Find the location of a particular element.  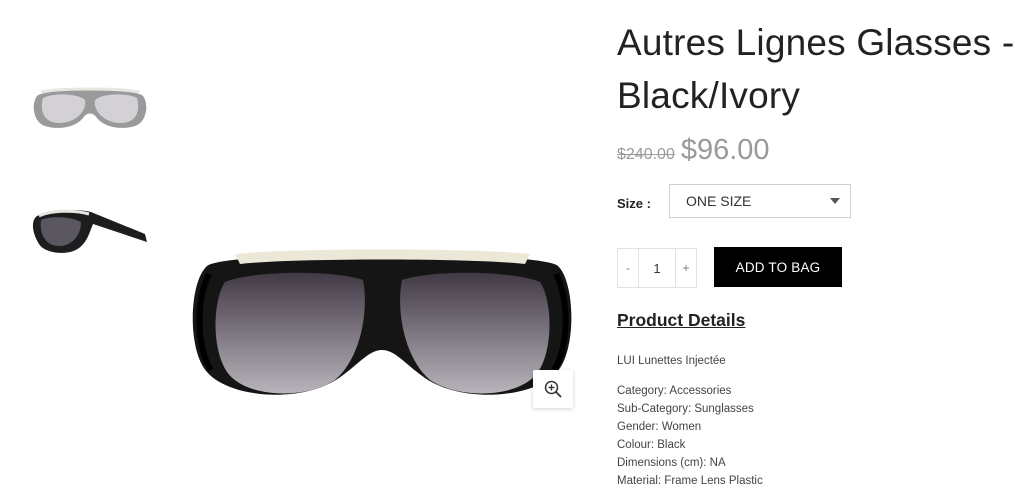

detail-material: Material: Frame Lens Plastic is located at coordinates (690, 481).